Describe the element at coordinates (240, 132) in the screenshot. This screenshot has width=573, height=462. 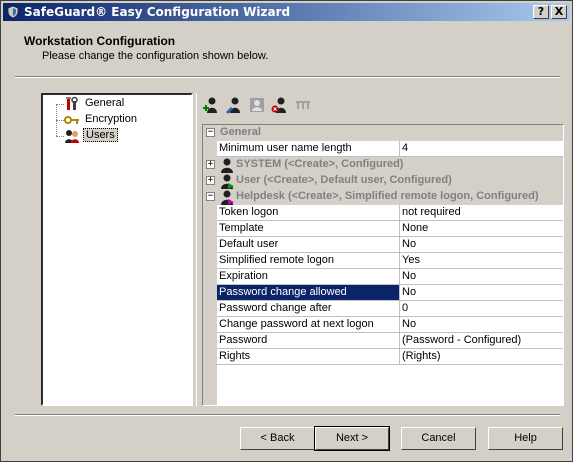
I see `category-label: General` at that location.